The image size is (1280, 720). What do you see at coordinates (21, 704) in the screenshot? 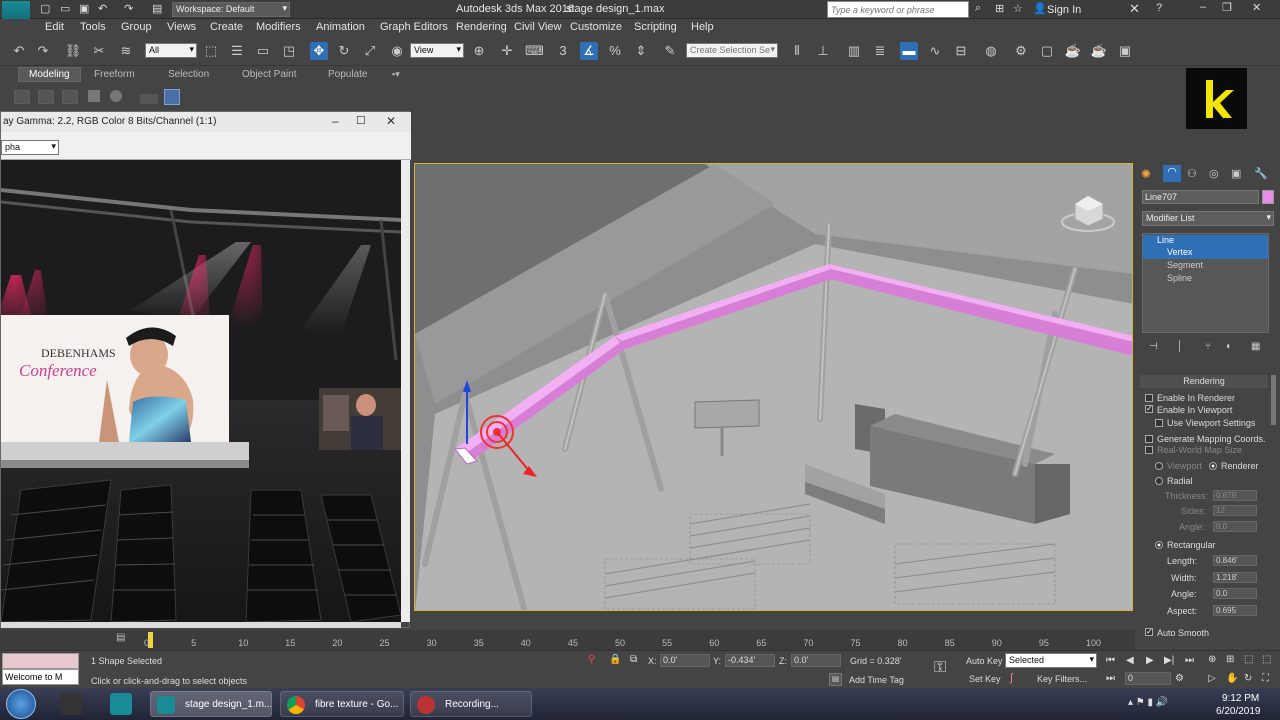
I see `start-button` at bounding box center [21, 704].